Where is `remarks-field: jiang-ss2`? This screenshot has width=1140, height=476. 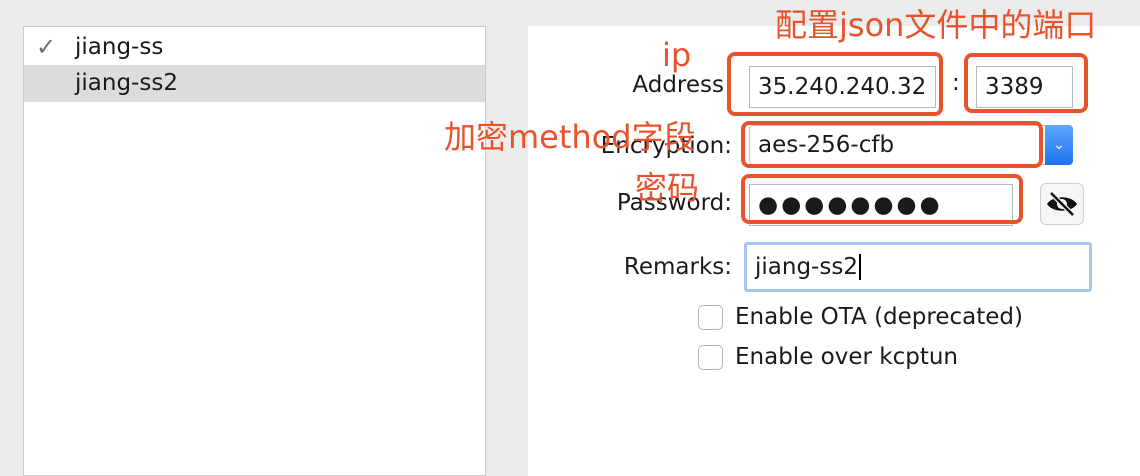 remarks-field: jiang-ss2 is located at coordinates (918, 267).